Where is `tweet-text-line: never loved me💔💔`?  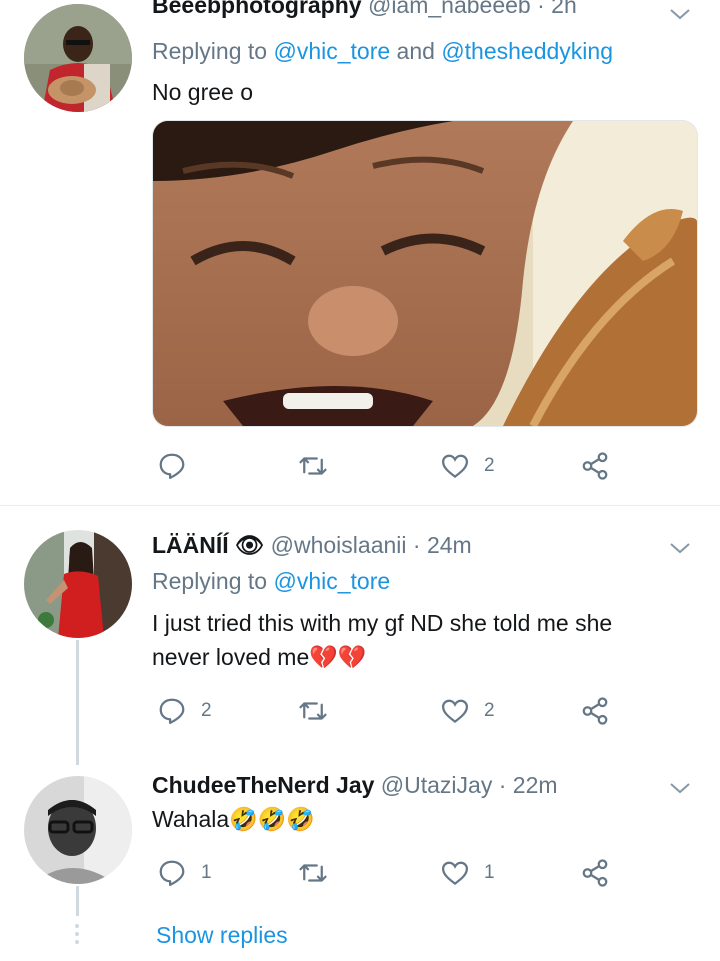 tweet-text-line: never loved me💔💔 is located at coordinates (259, 657).